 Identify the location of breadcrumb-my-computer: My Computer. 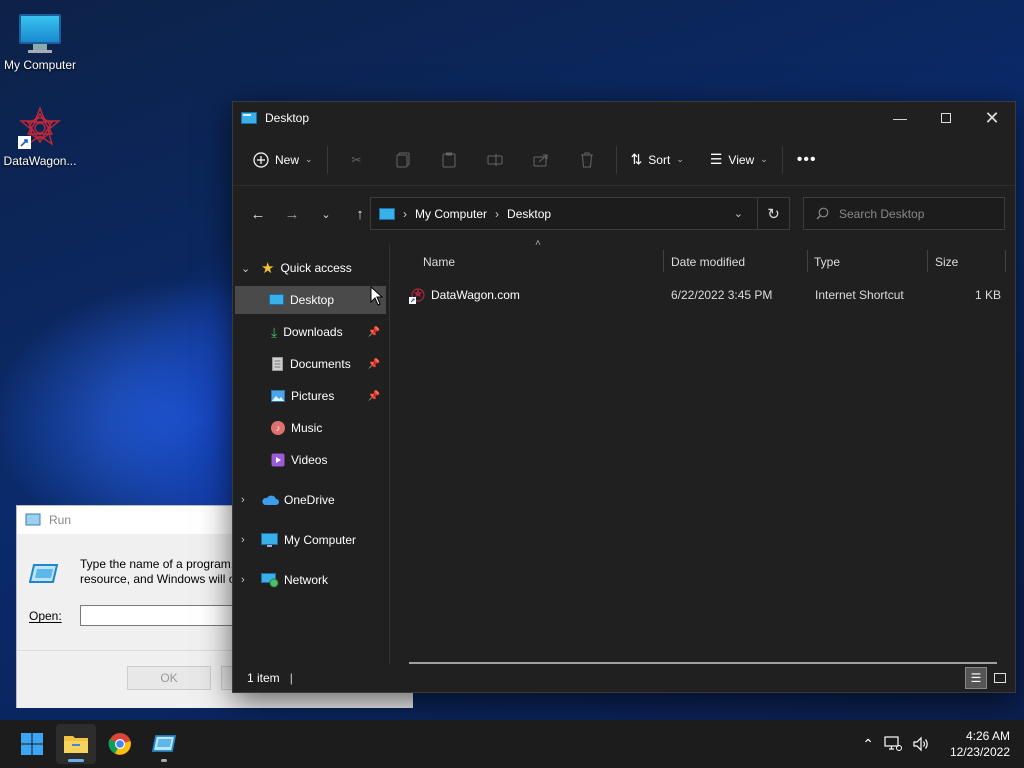
(451, 214).